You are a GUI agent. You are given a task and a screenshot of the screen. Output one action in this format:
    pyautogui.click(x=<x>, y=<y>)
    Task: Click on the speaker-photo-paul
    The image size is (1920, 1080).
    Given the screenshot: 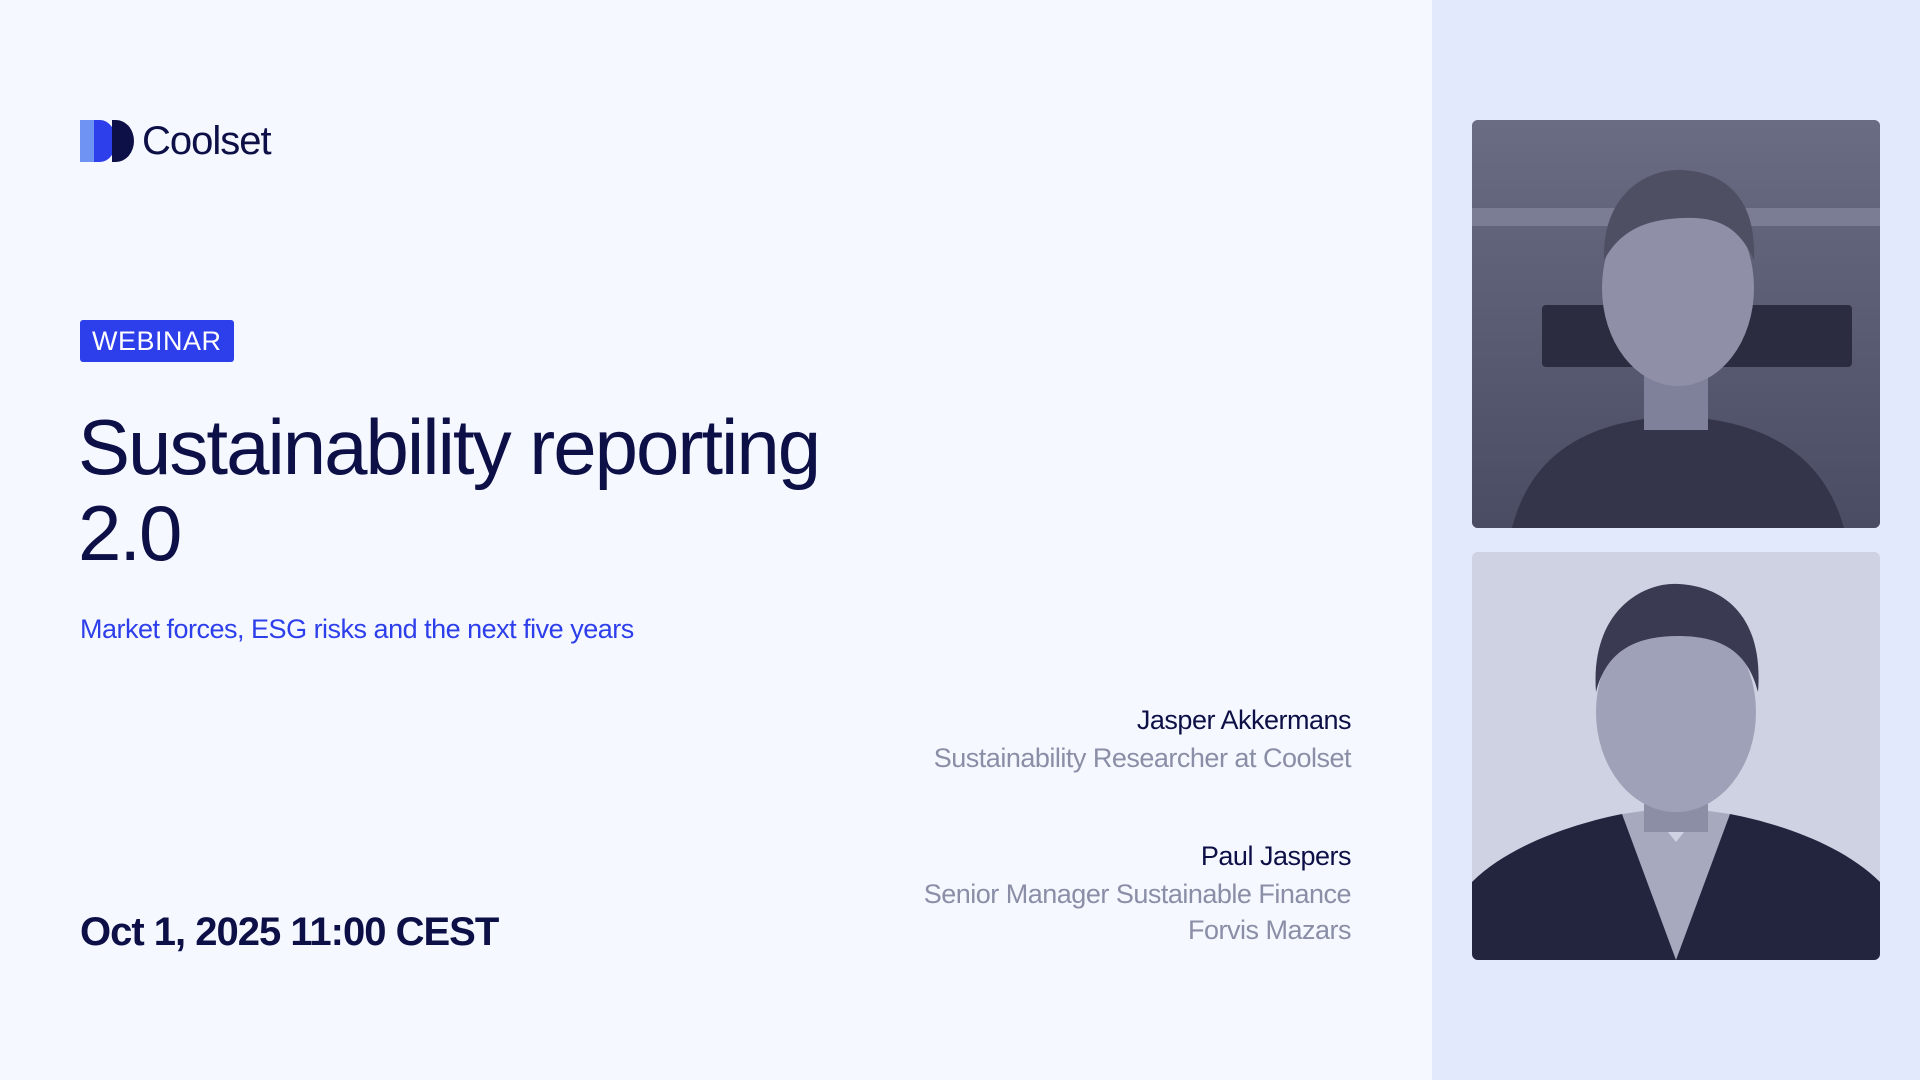 What is the action you would take?
    pyautogui.click(x=1676, y=756)
    